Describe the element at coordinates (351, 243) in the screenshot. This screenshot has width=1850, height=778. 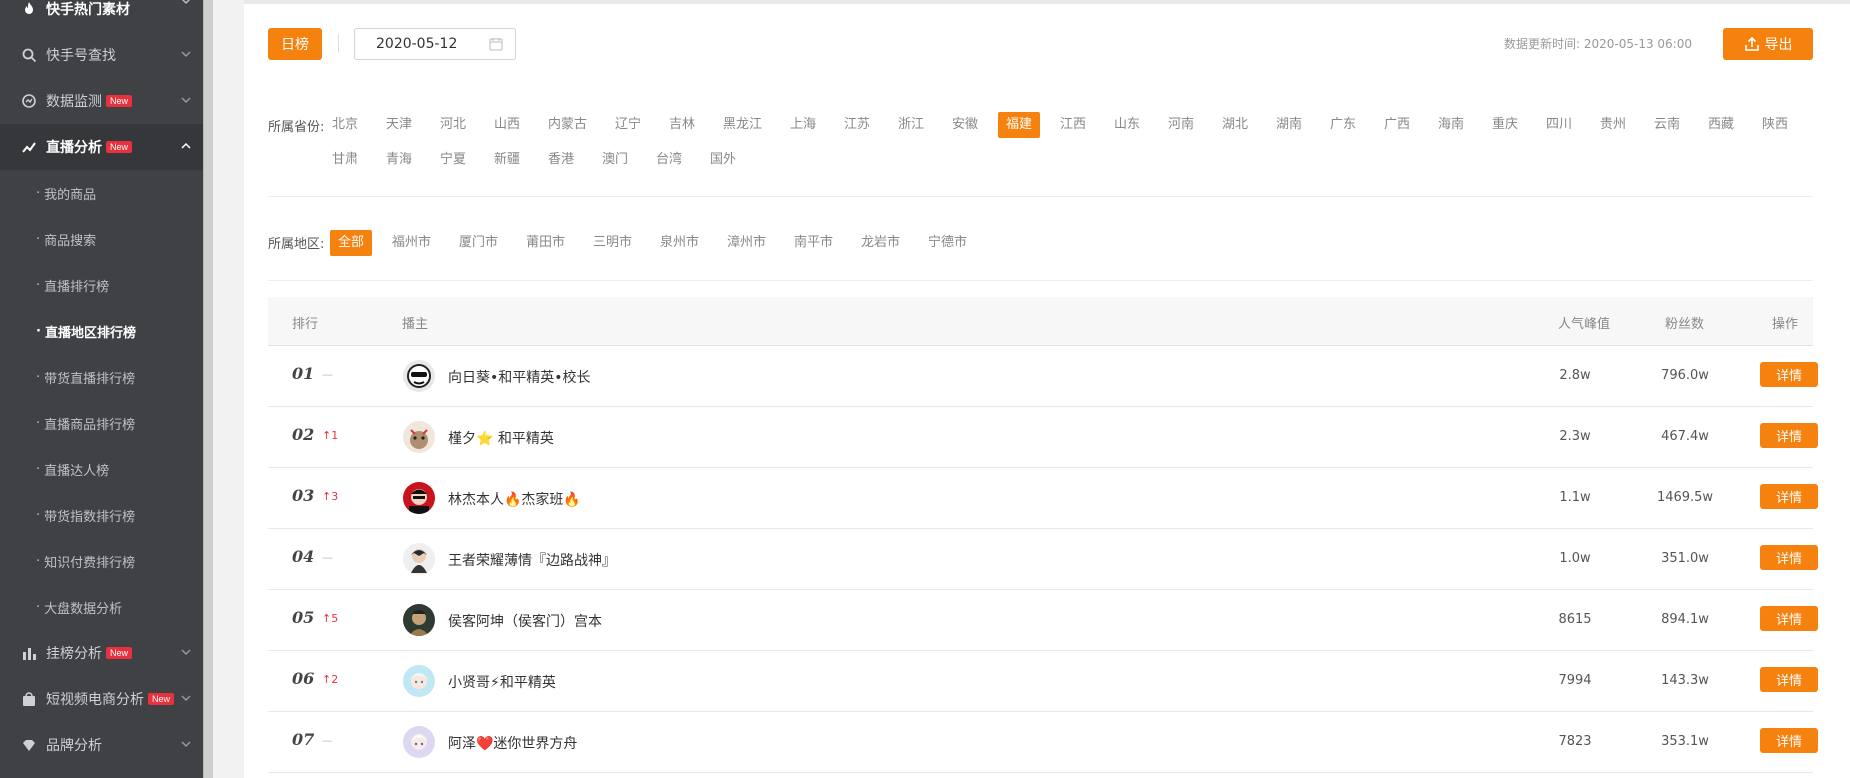
I see `region-chip: 全部` at that location.